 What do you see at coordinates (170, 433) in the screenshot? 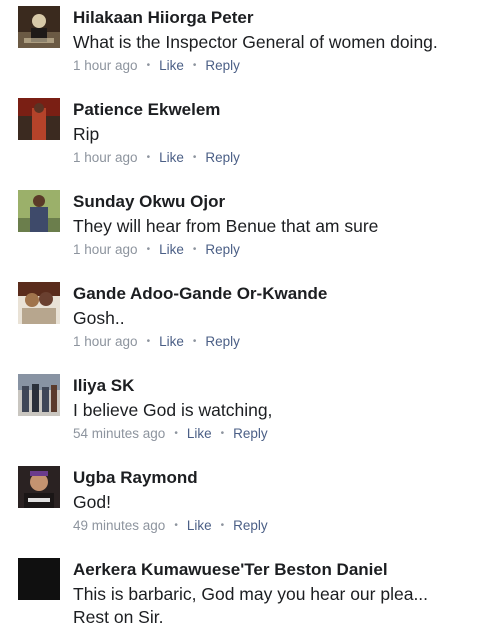
I see `comment-meta: 54 minutes ago • Like • Reply` at bounding box center [170, 433].